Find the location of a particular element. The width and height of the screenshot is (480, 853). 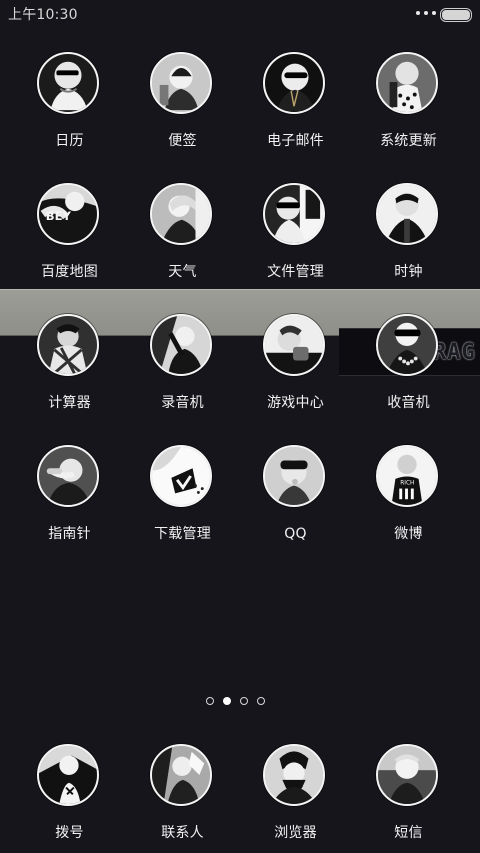

browser-app: 浏览器 is located at coordinates (295, 798).